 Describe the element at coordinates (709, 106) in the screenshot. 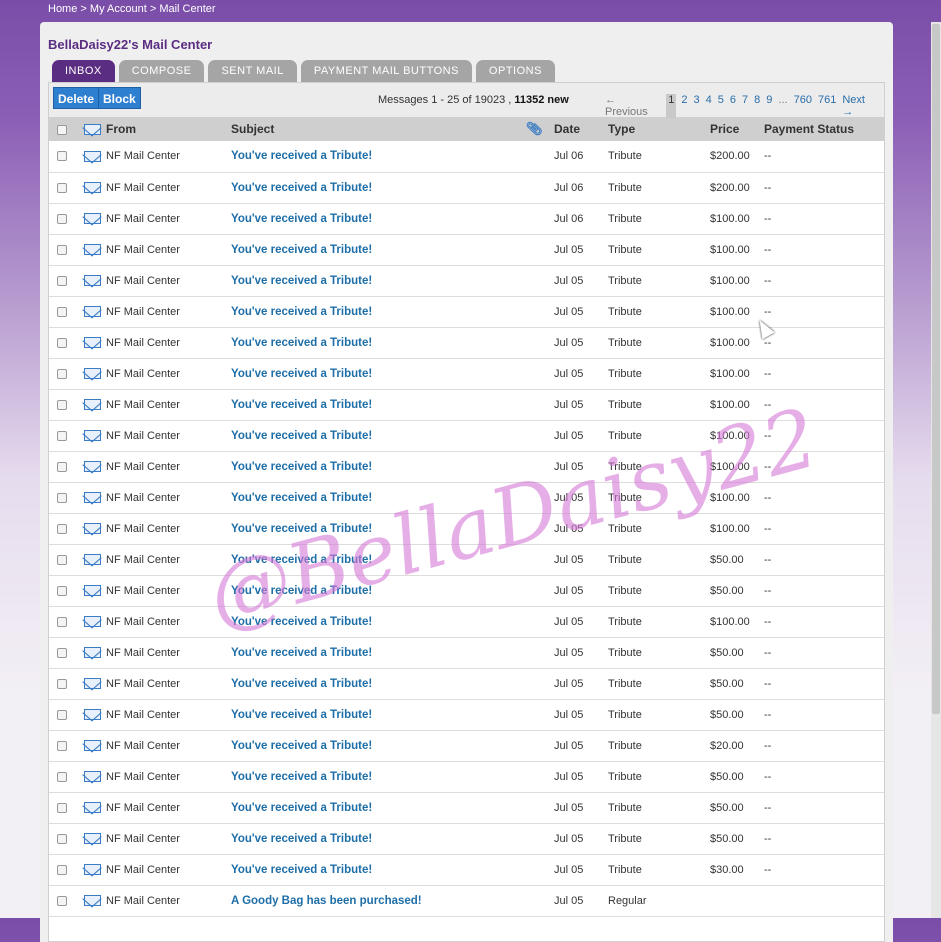

I see `page-link: 4` at that location.